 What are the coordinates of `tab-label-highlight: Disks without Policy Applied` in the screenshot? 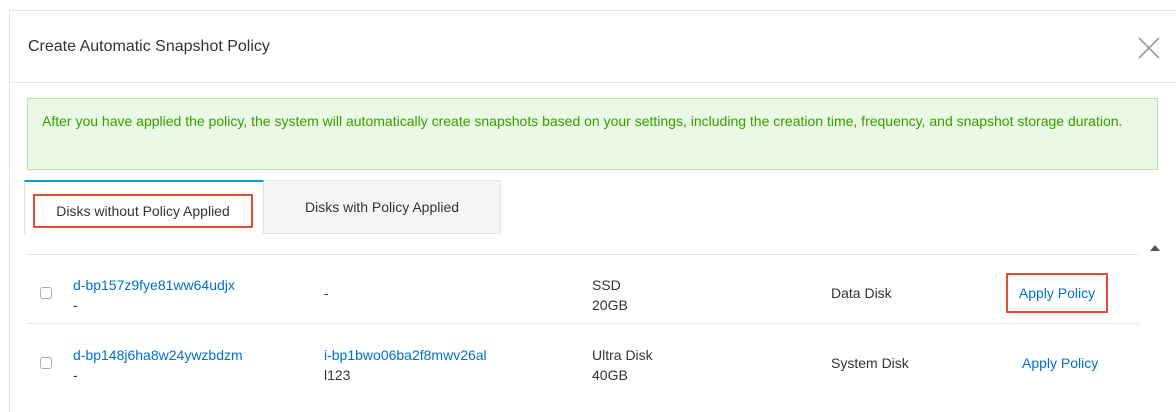 It's located at (143, 211).